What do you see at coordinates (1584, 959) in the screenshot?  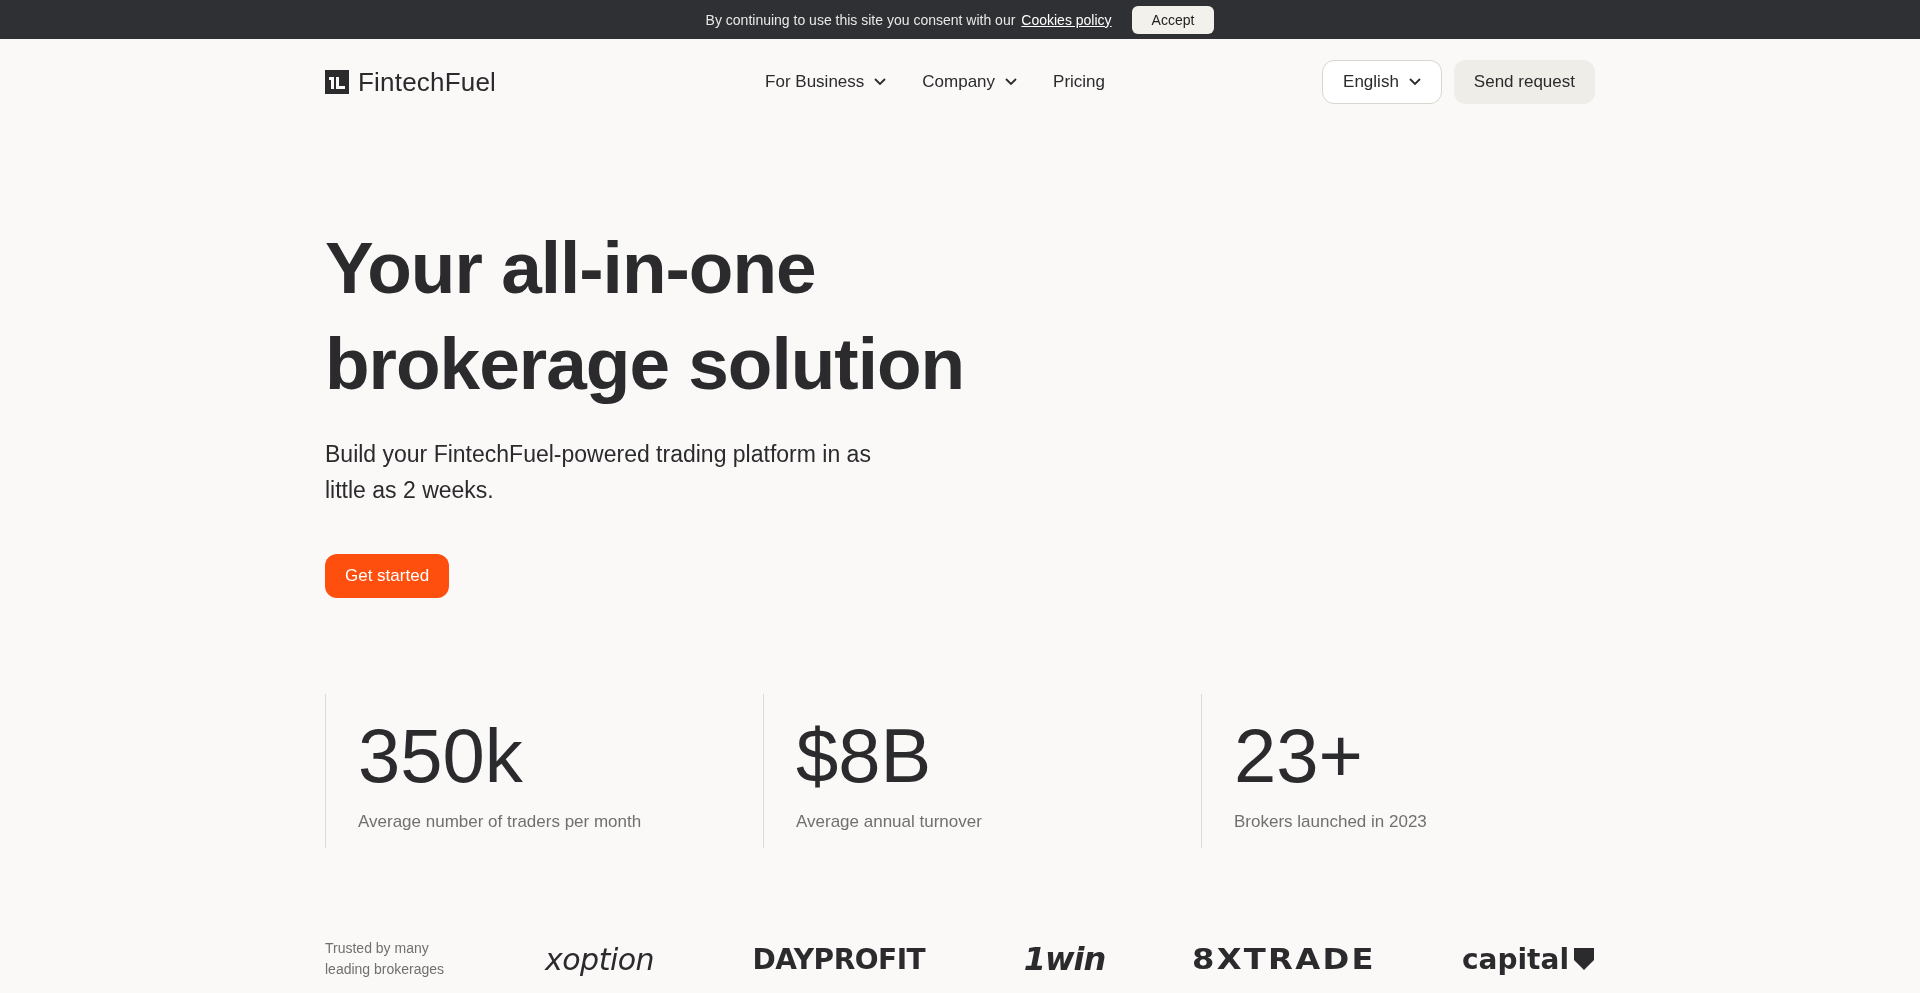 I see `shield-icon` at bounding box center [1584, 959].